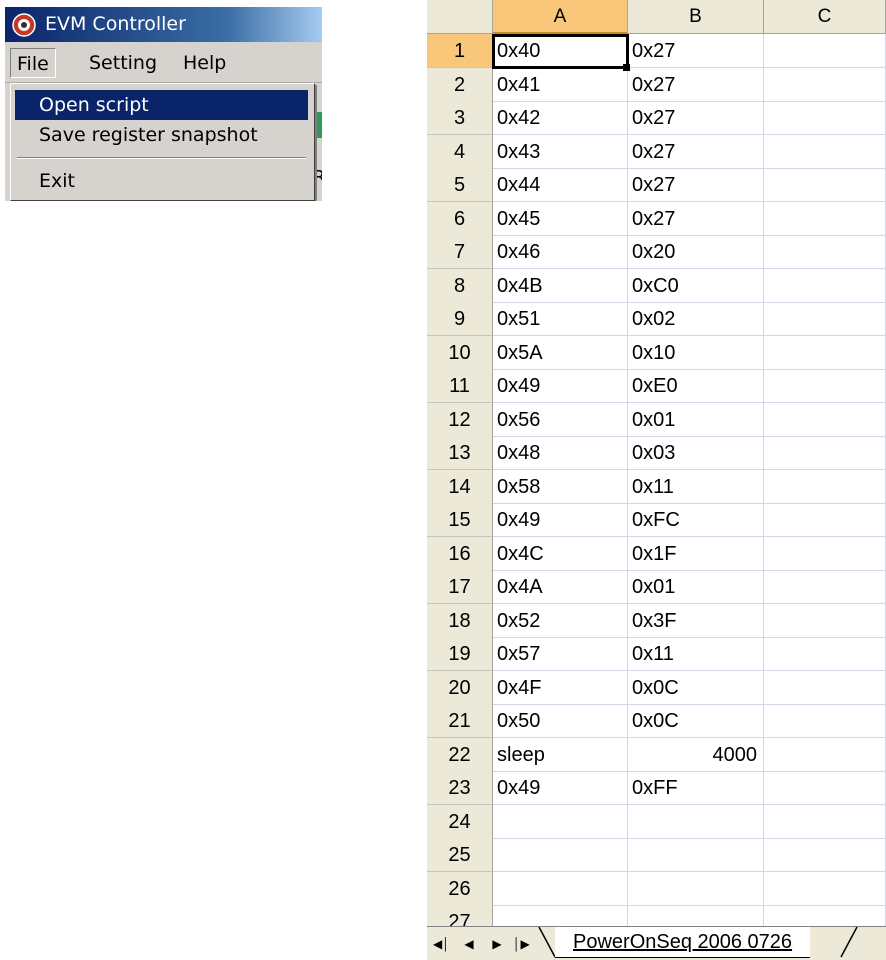  Describe the element at coordinates (33, 63) in the screenshot. I see `menu-file: File` at that location.